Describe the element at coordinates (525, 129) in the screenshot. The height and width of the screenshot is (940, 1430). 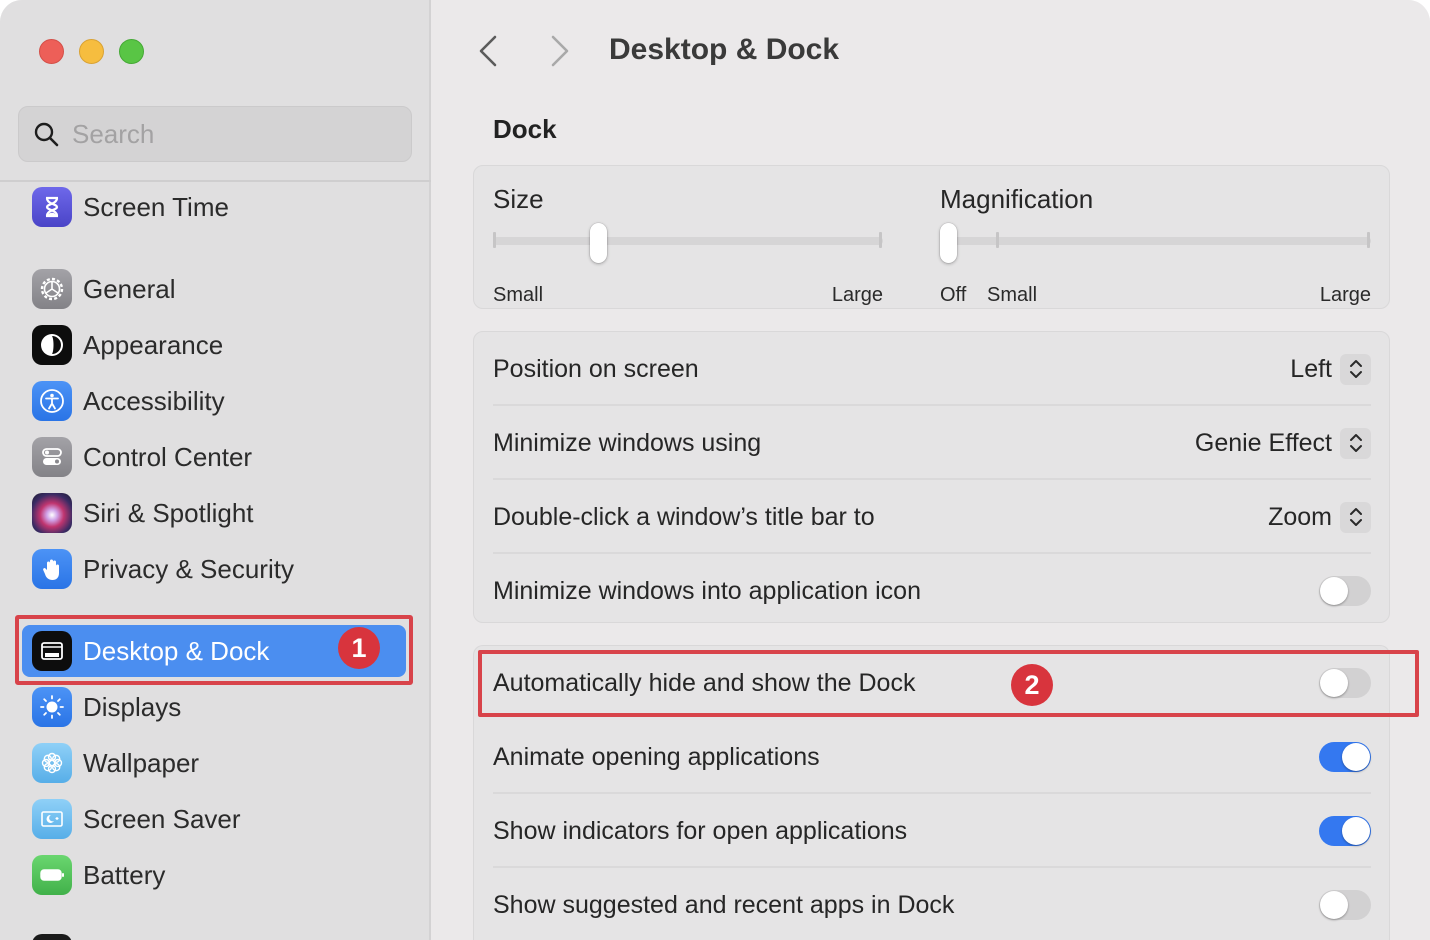
I see `section-title-dock: Dock` at that location.